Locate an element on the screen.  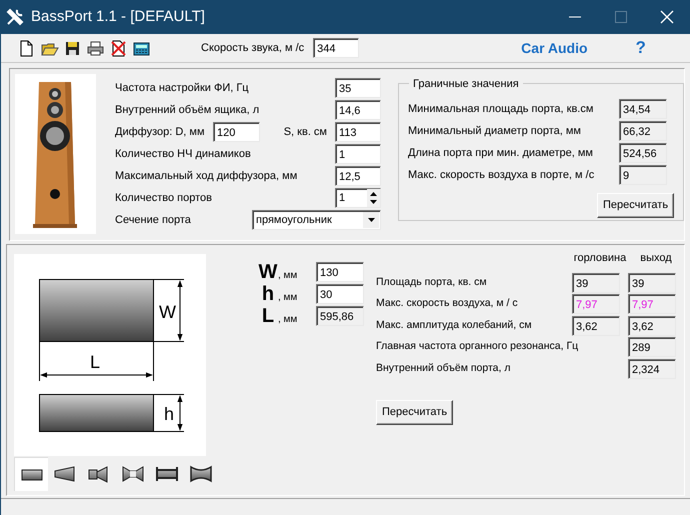
field-label: Максимальный ход диффузора, мм is located at coordinates (206, 176).